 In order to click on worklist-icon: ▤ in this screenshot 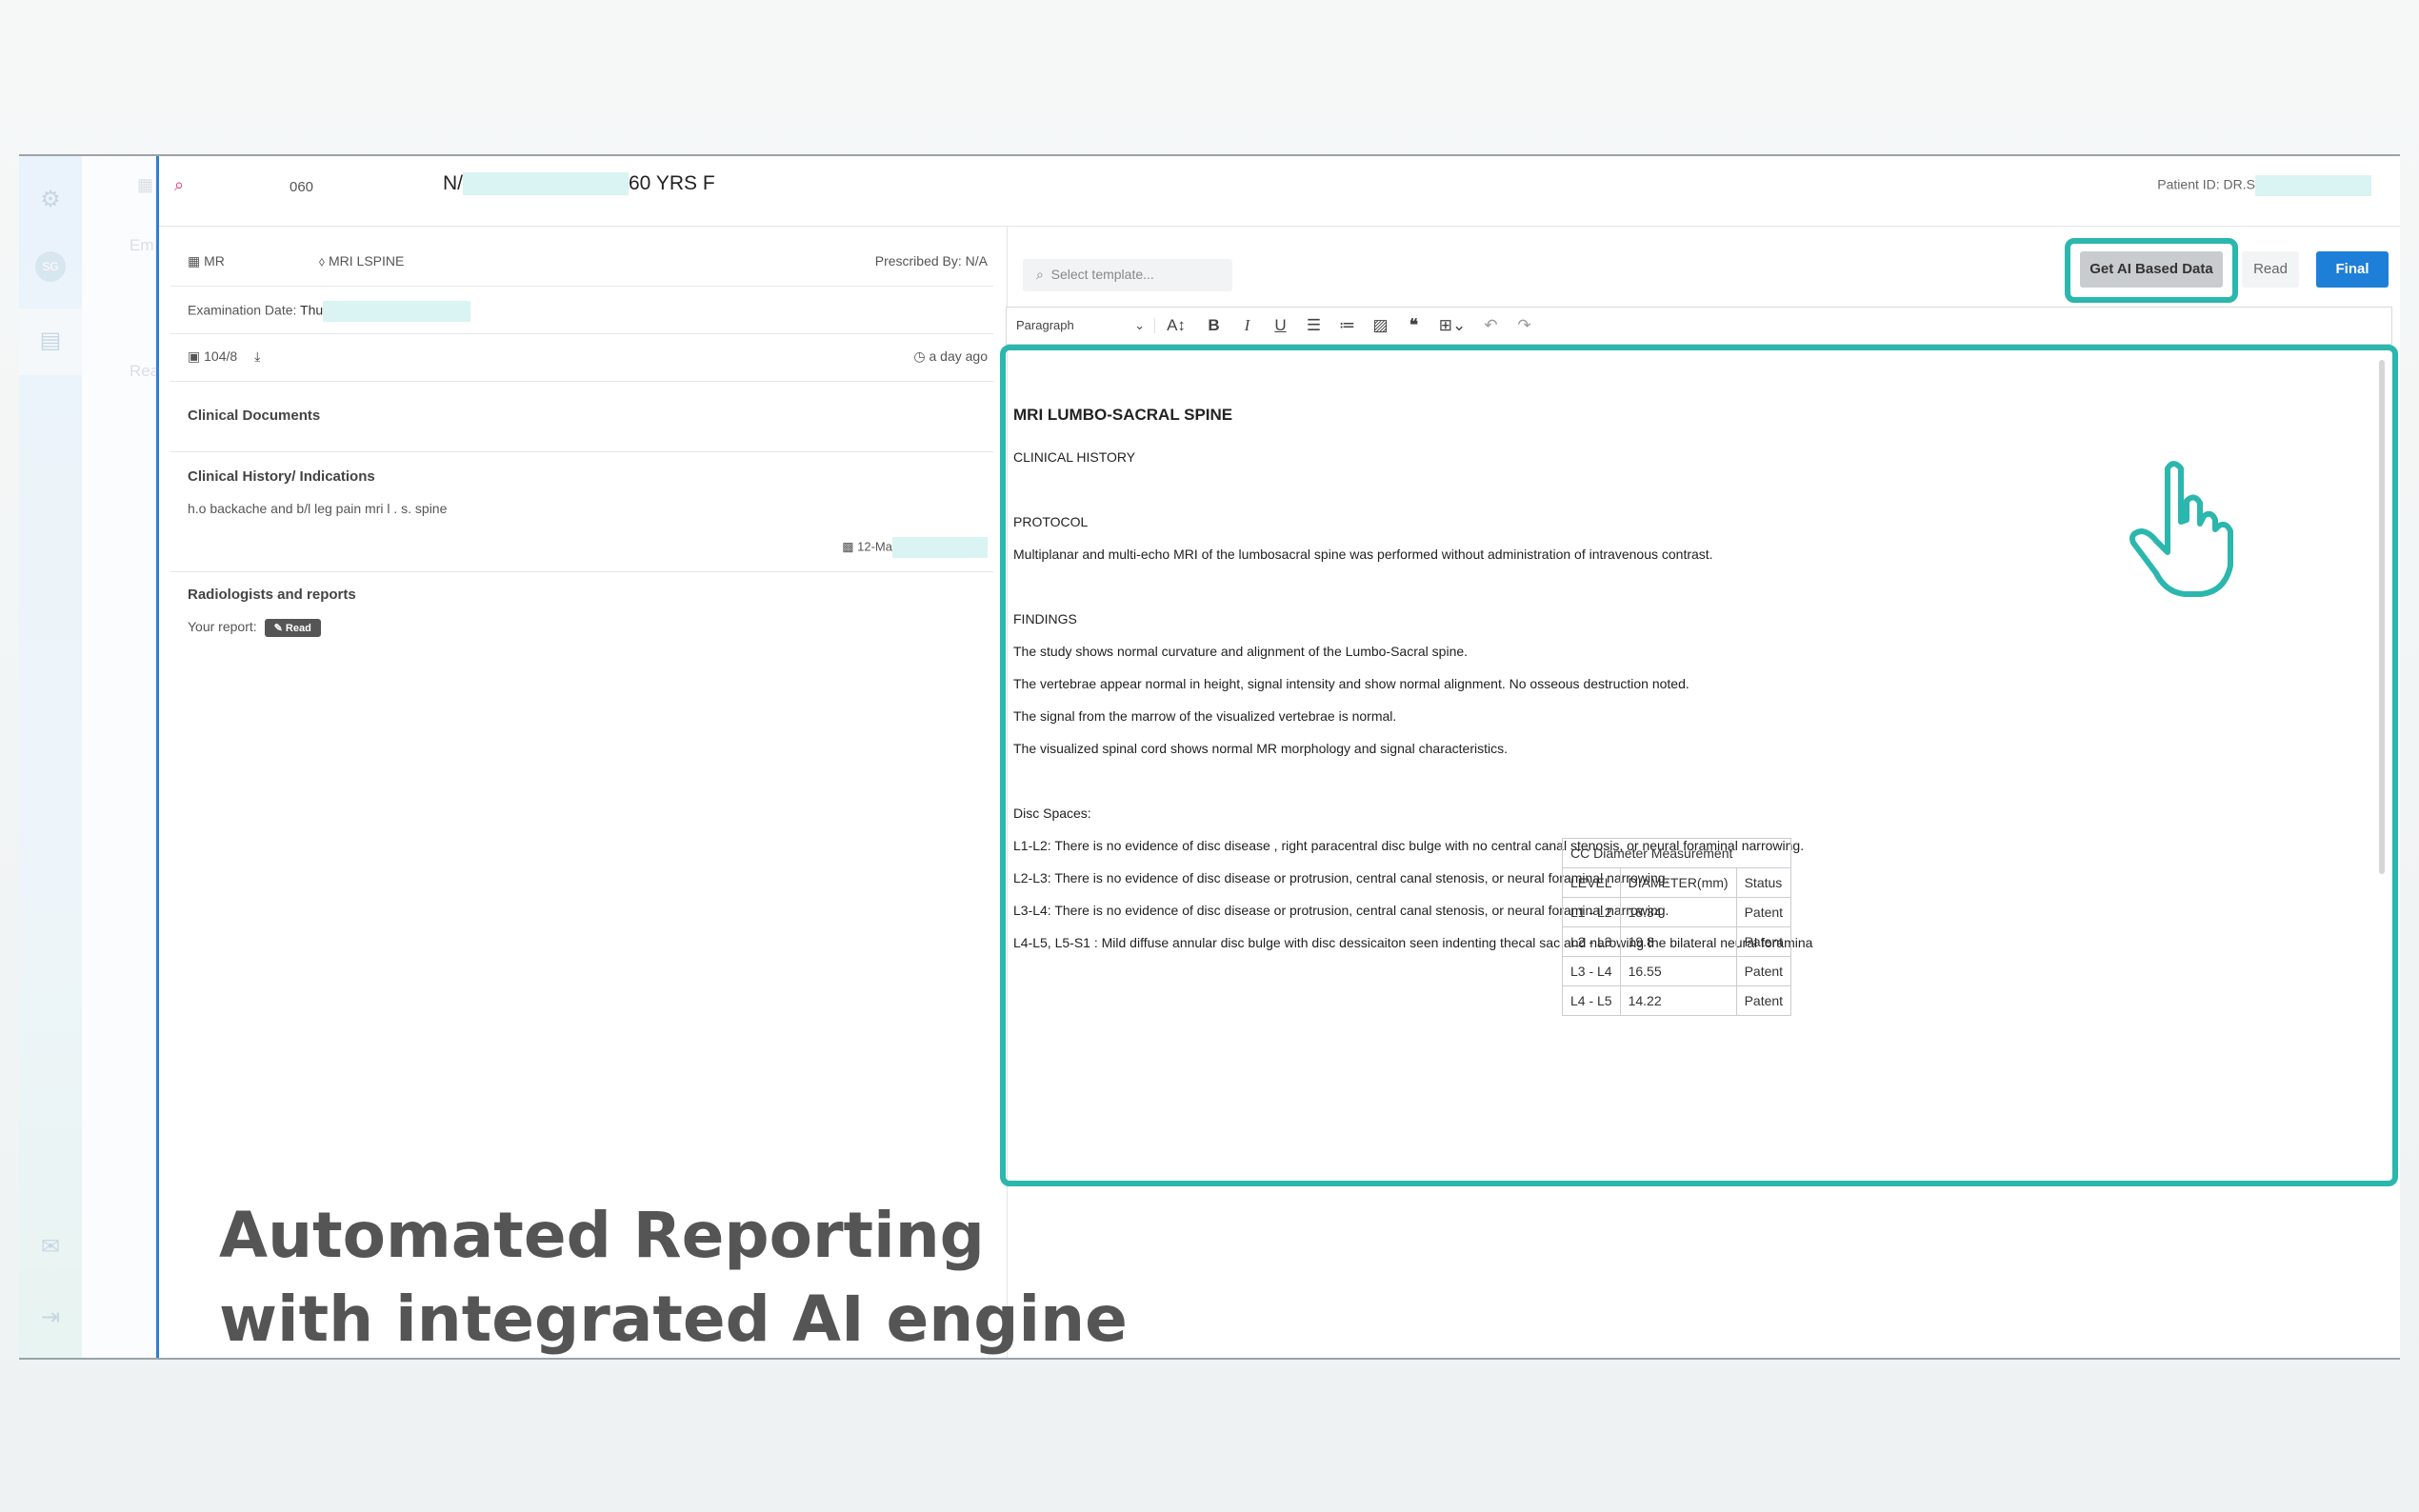, I will do `click(50, 341)`.